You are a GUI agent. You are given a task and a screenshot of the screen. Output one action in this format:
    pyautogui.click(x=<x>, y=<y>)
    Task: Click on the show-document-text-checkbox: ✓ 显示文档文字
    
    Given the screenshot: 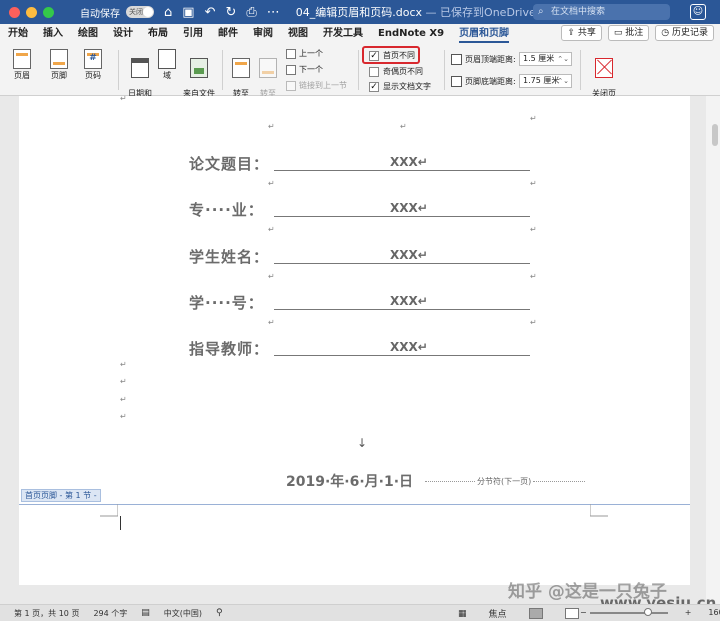 What is the action you would take?
    pyautogui.click(x=400, y=86)
    